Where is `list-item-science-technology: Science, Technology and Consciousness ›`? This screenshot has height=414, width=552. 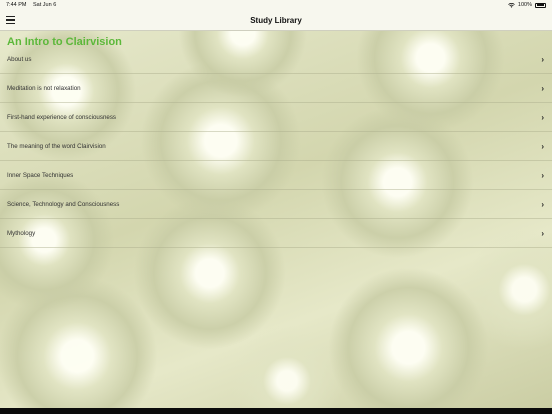
list-item-science-technology: Science, Technology and Consciousness › is located at coordinates (276, 204).